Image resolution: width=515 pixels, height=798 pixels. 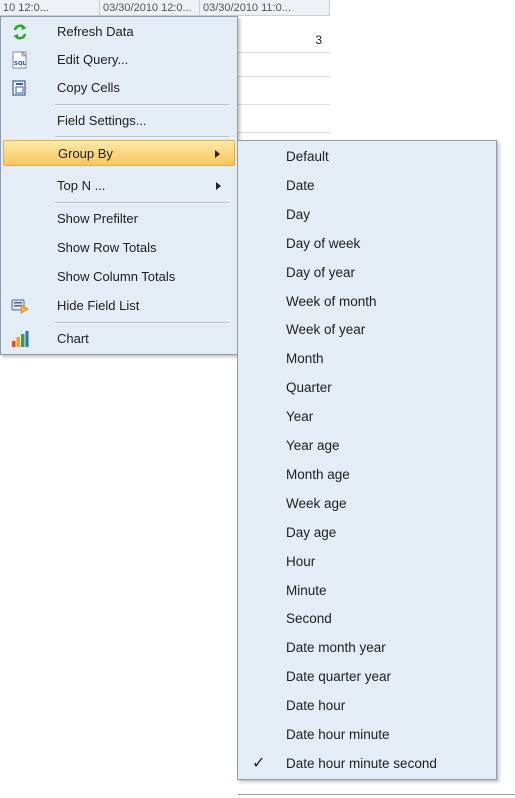 What do you see at coordinates (311, 532) in the screenshot?
I see `group-by-option-label: Day age` at bounding box center [311, 532].